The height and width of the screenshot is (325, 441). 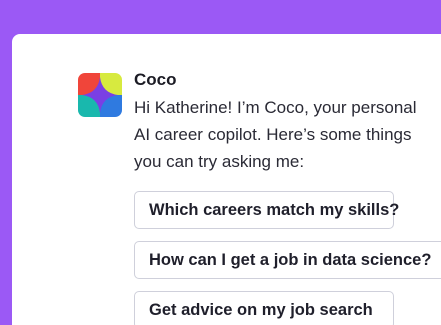 What do you see at coordinates (155, 79) in the screenshot?
I see `assistant-name: Coco` at bounding box center [155, 79].